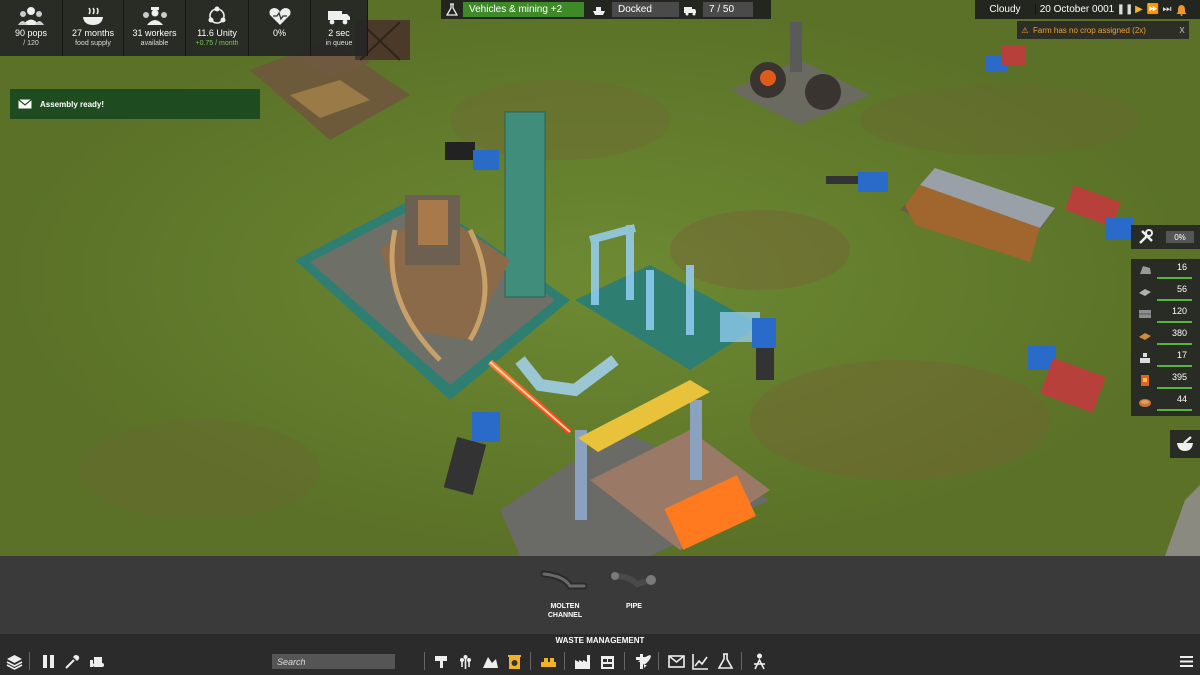 This screenshot has width=1200, height=675. What do you see at coordinates (14, 661) in the screenshot?
I see `layers-icon` at bounding box center [14, 661].